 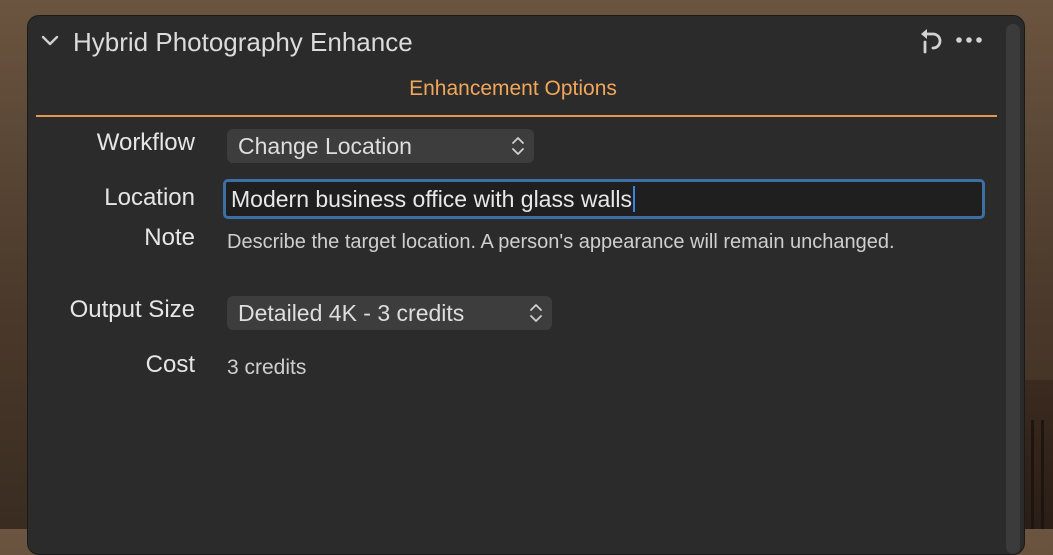 I want to click on chevron-down-icon, so click(x=50, y=41).